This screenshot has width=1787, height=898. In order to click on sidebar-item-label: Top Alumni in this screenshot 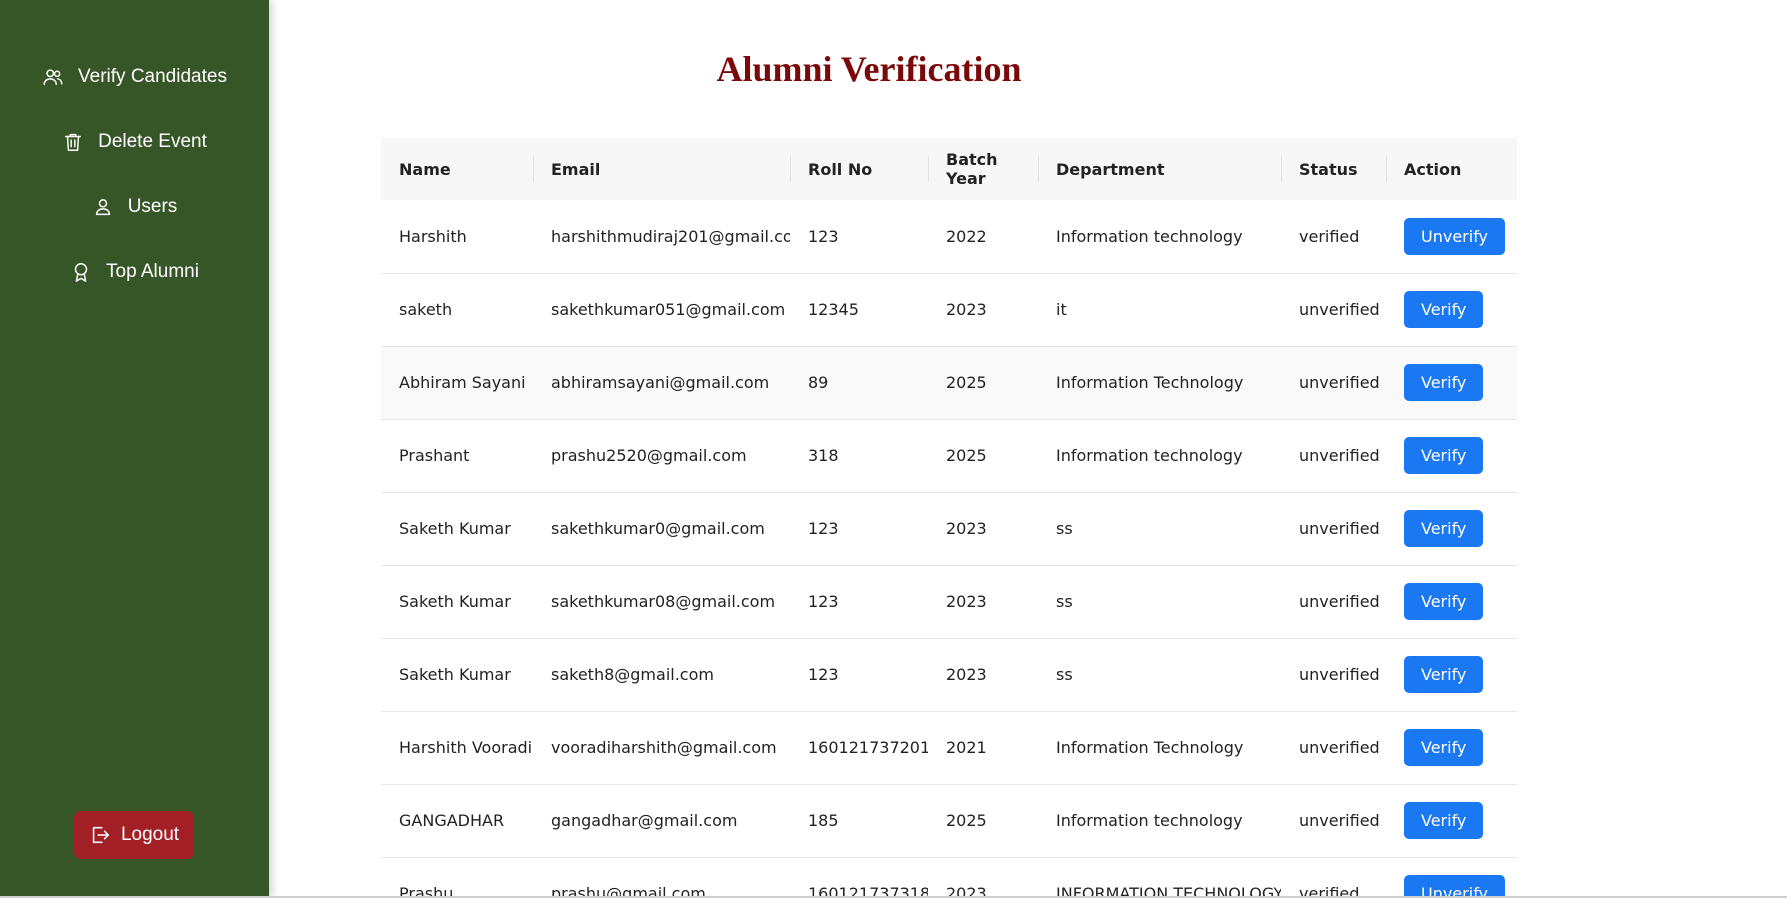, I will do `click(152, 271)`.